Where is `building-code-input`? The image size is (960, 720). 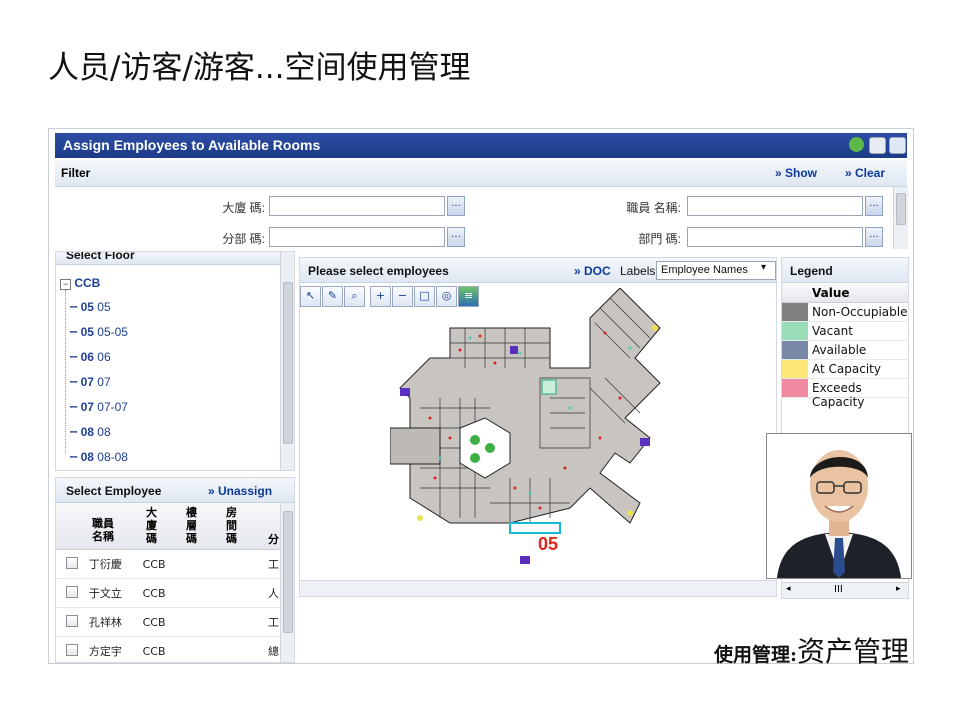
building-code-input is located at coordinates (357, 206).